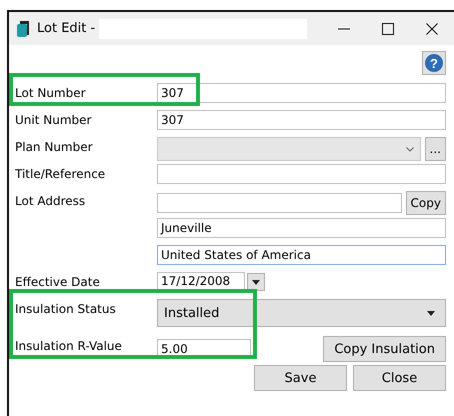  I want to click on chevron-icon, so click(410, 149).